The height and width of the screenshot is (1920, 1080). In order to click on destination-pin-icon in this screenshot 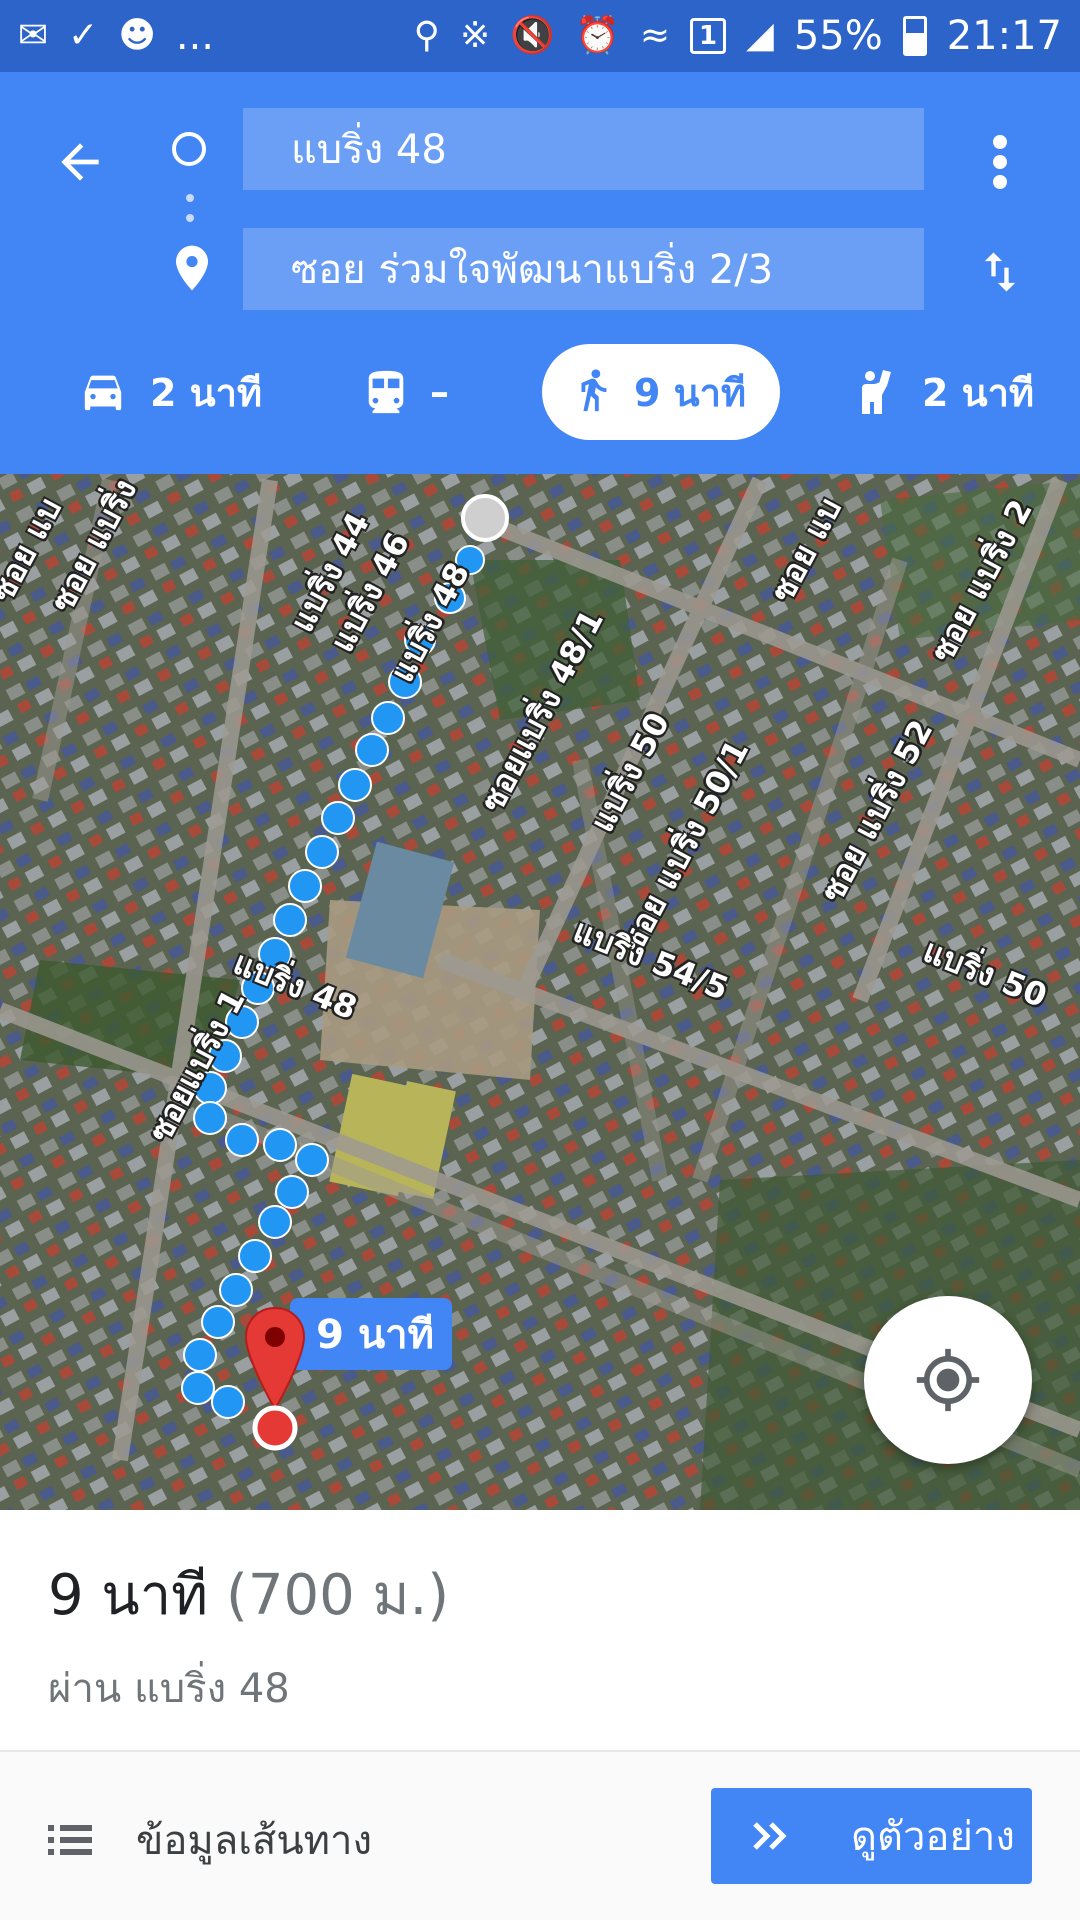, I will do `click(192, 268)`.